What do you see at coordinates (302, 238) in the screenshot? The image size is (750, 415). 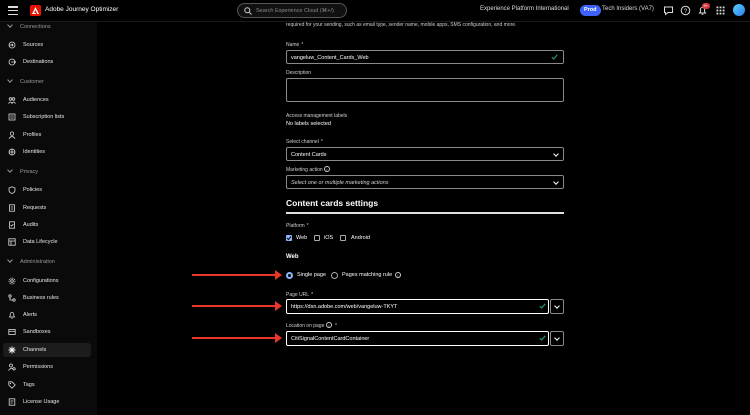 I see `platform-web-label: Web` at bounding box center [302, 238].